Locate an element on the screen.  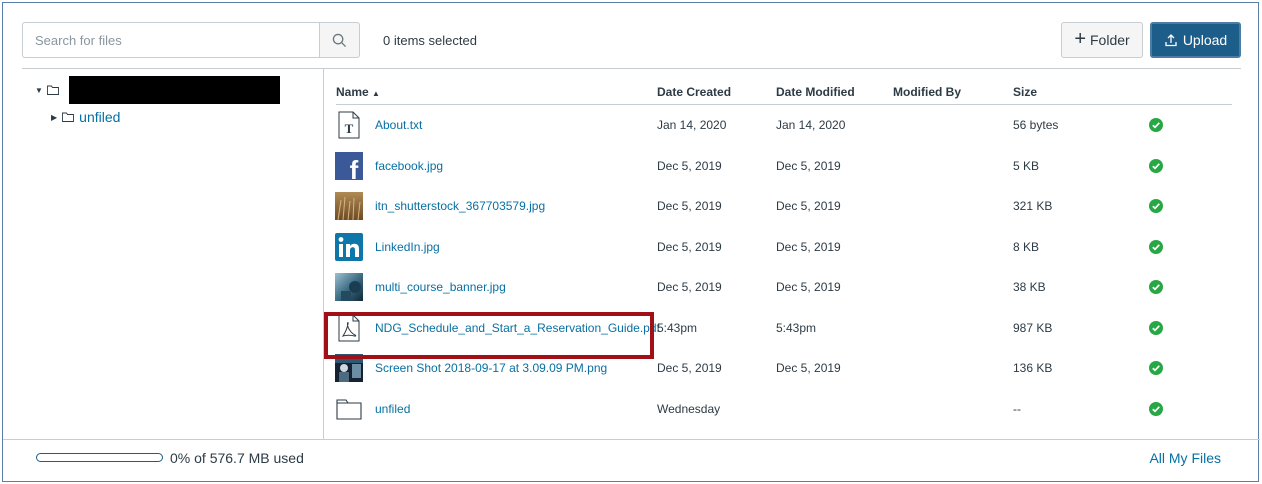
tree-root: ▼ is located at coordinates (157, 90).